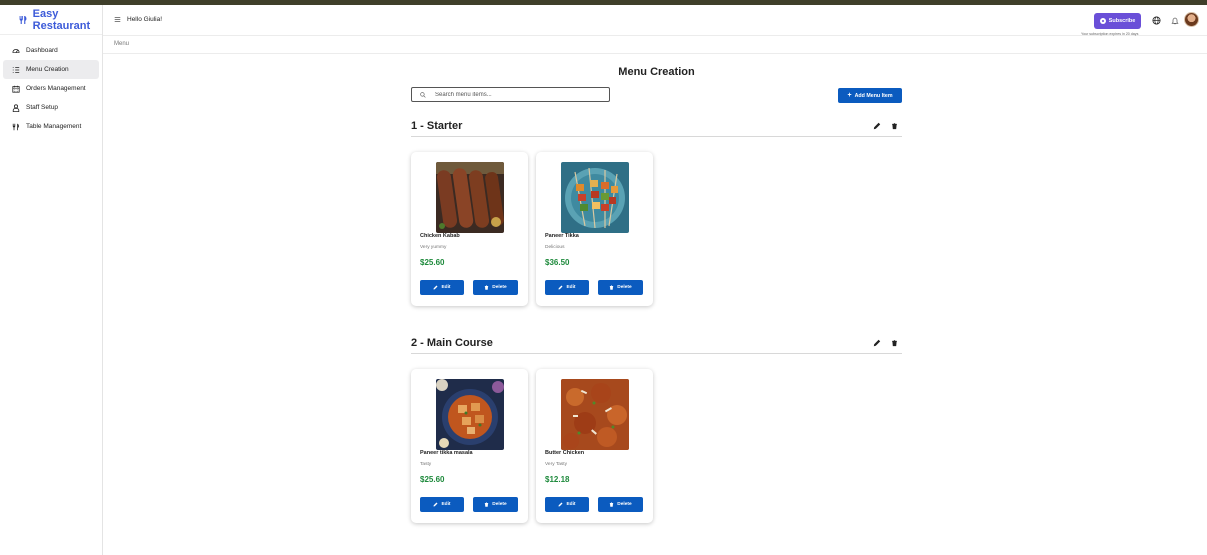 This screenshot has height=555, width=1207. I want to click on sidebar-item-orders-management: Orders Management, so click(51, 88).